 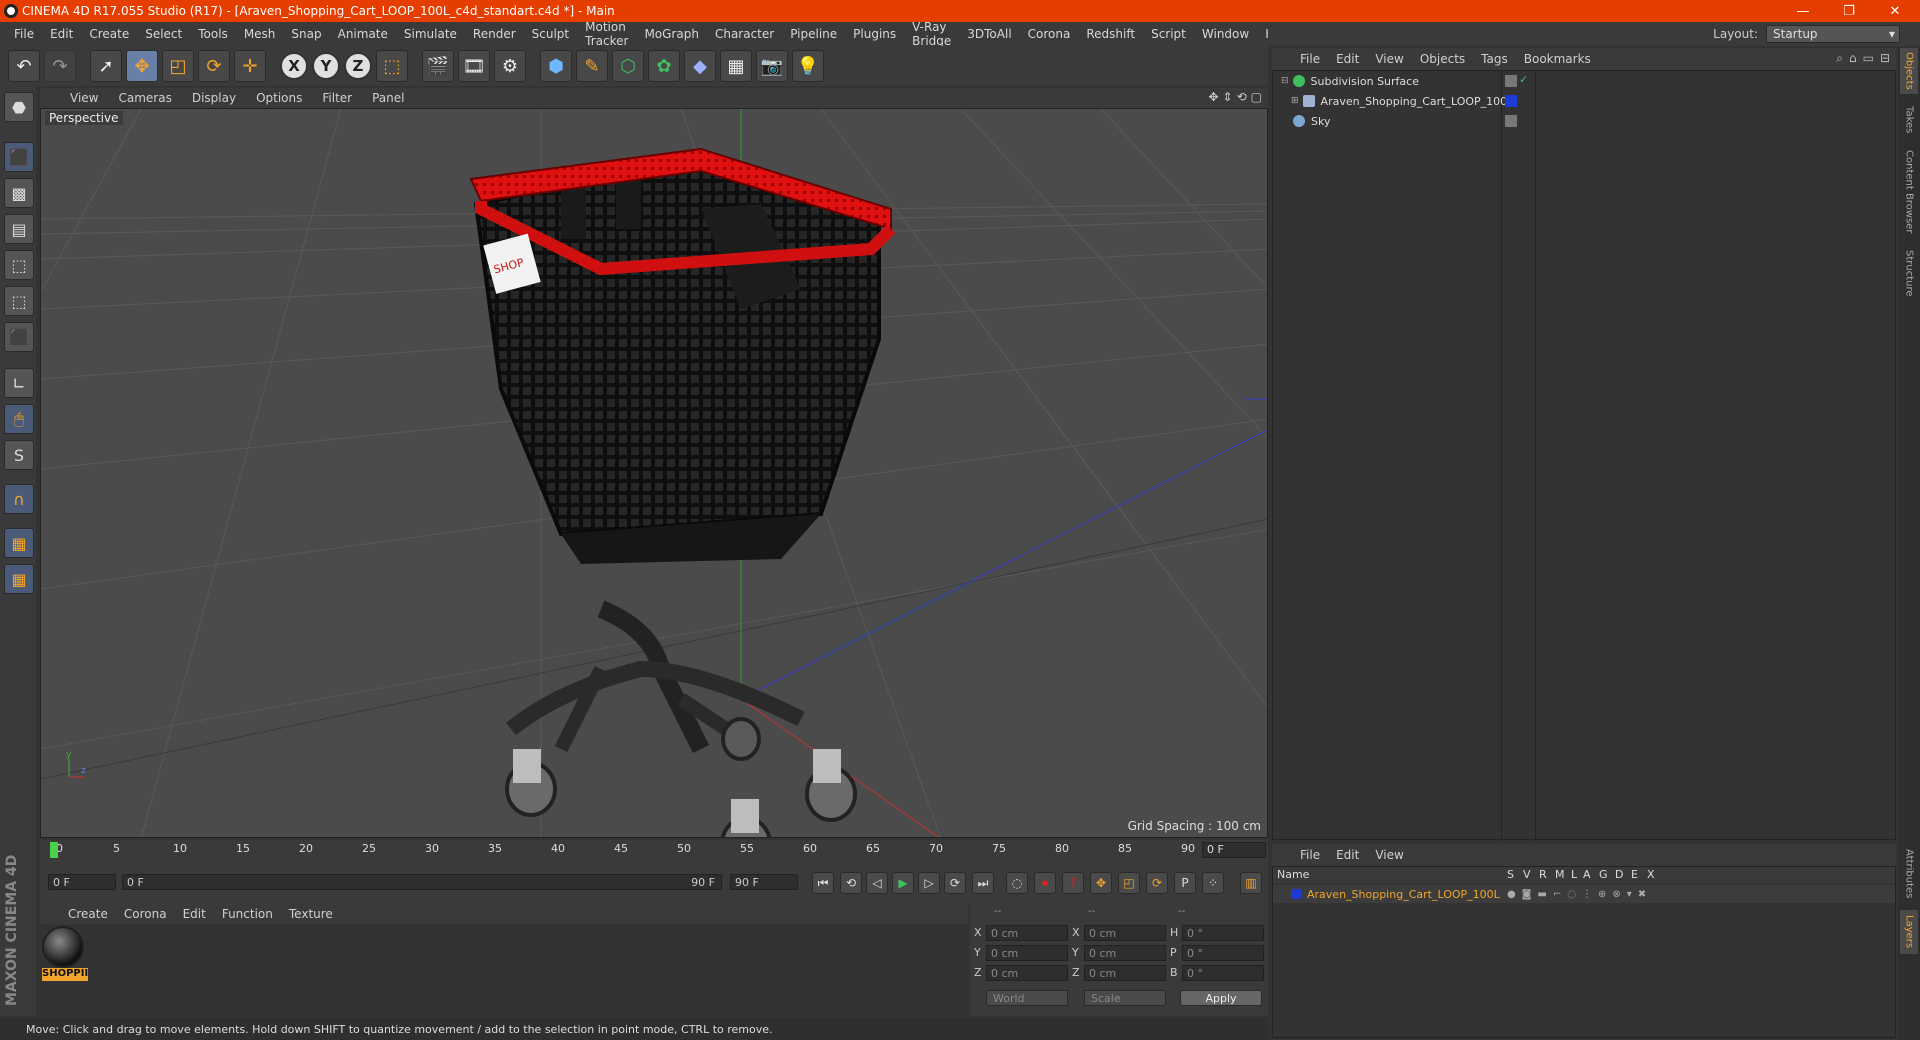 What do you see at coordinates (1909, 932) in the screenshot?
I see `tab-layers: Layers` at bounding box center [1909, 932].